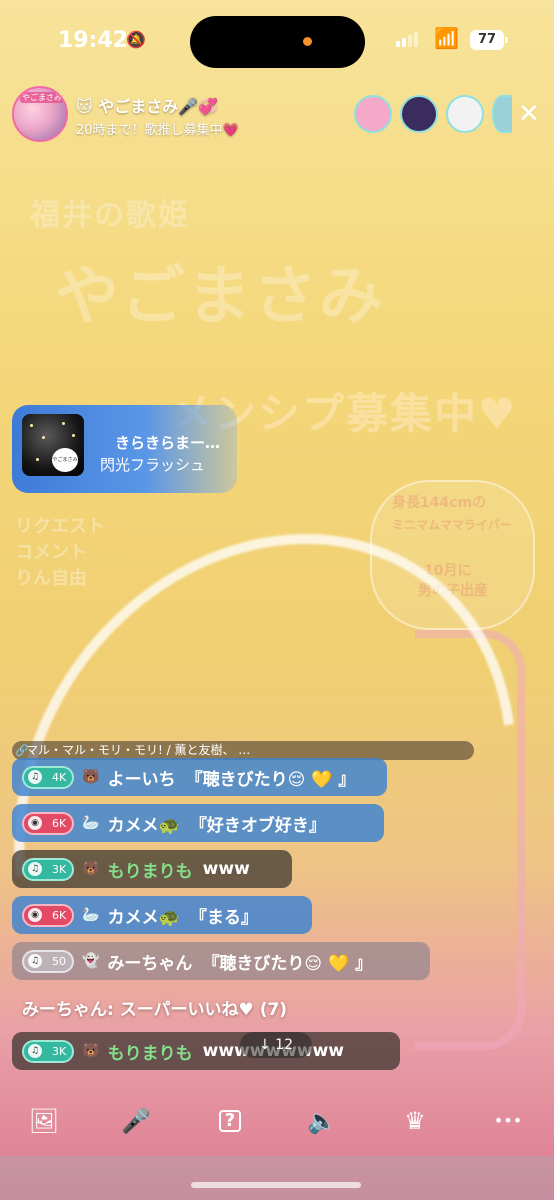 The width and height of the screenshot is (554, 1200). Describe the element at coordinates (157, 130) in the screenshot. I see `stream-subtitle: 20時まで！歌推し募集中💗` at that location.